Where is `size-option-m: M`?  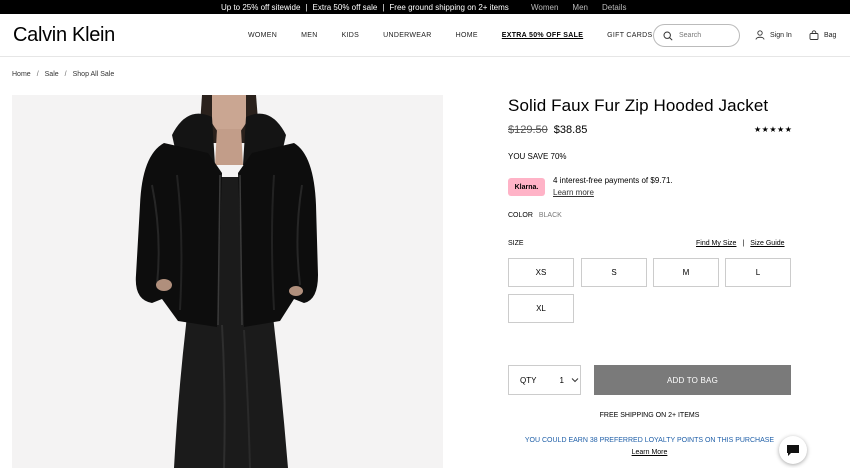
size-option-m: M is located at coordinates (686, 272).